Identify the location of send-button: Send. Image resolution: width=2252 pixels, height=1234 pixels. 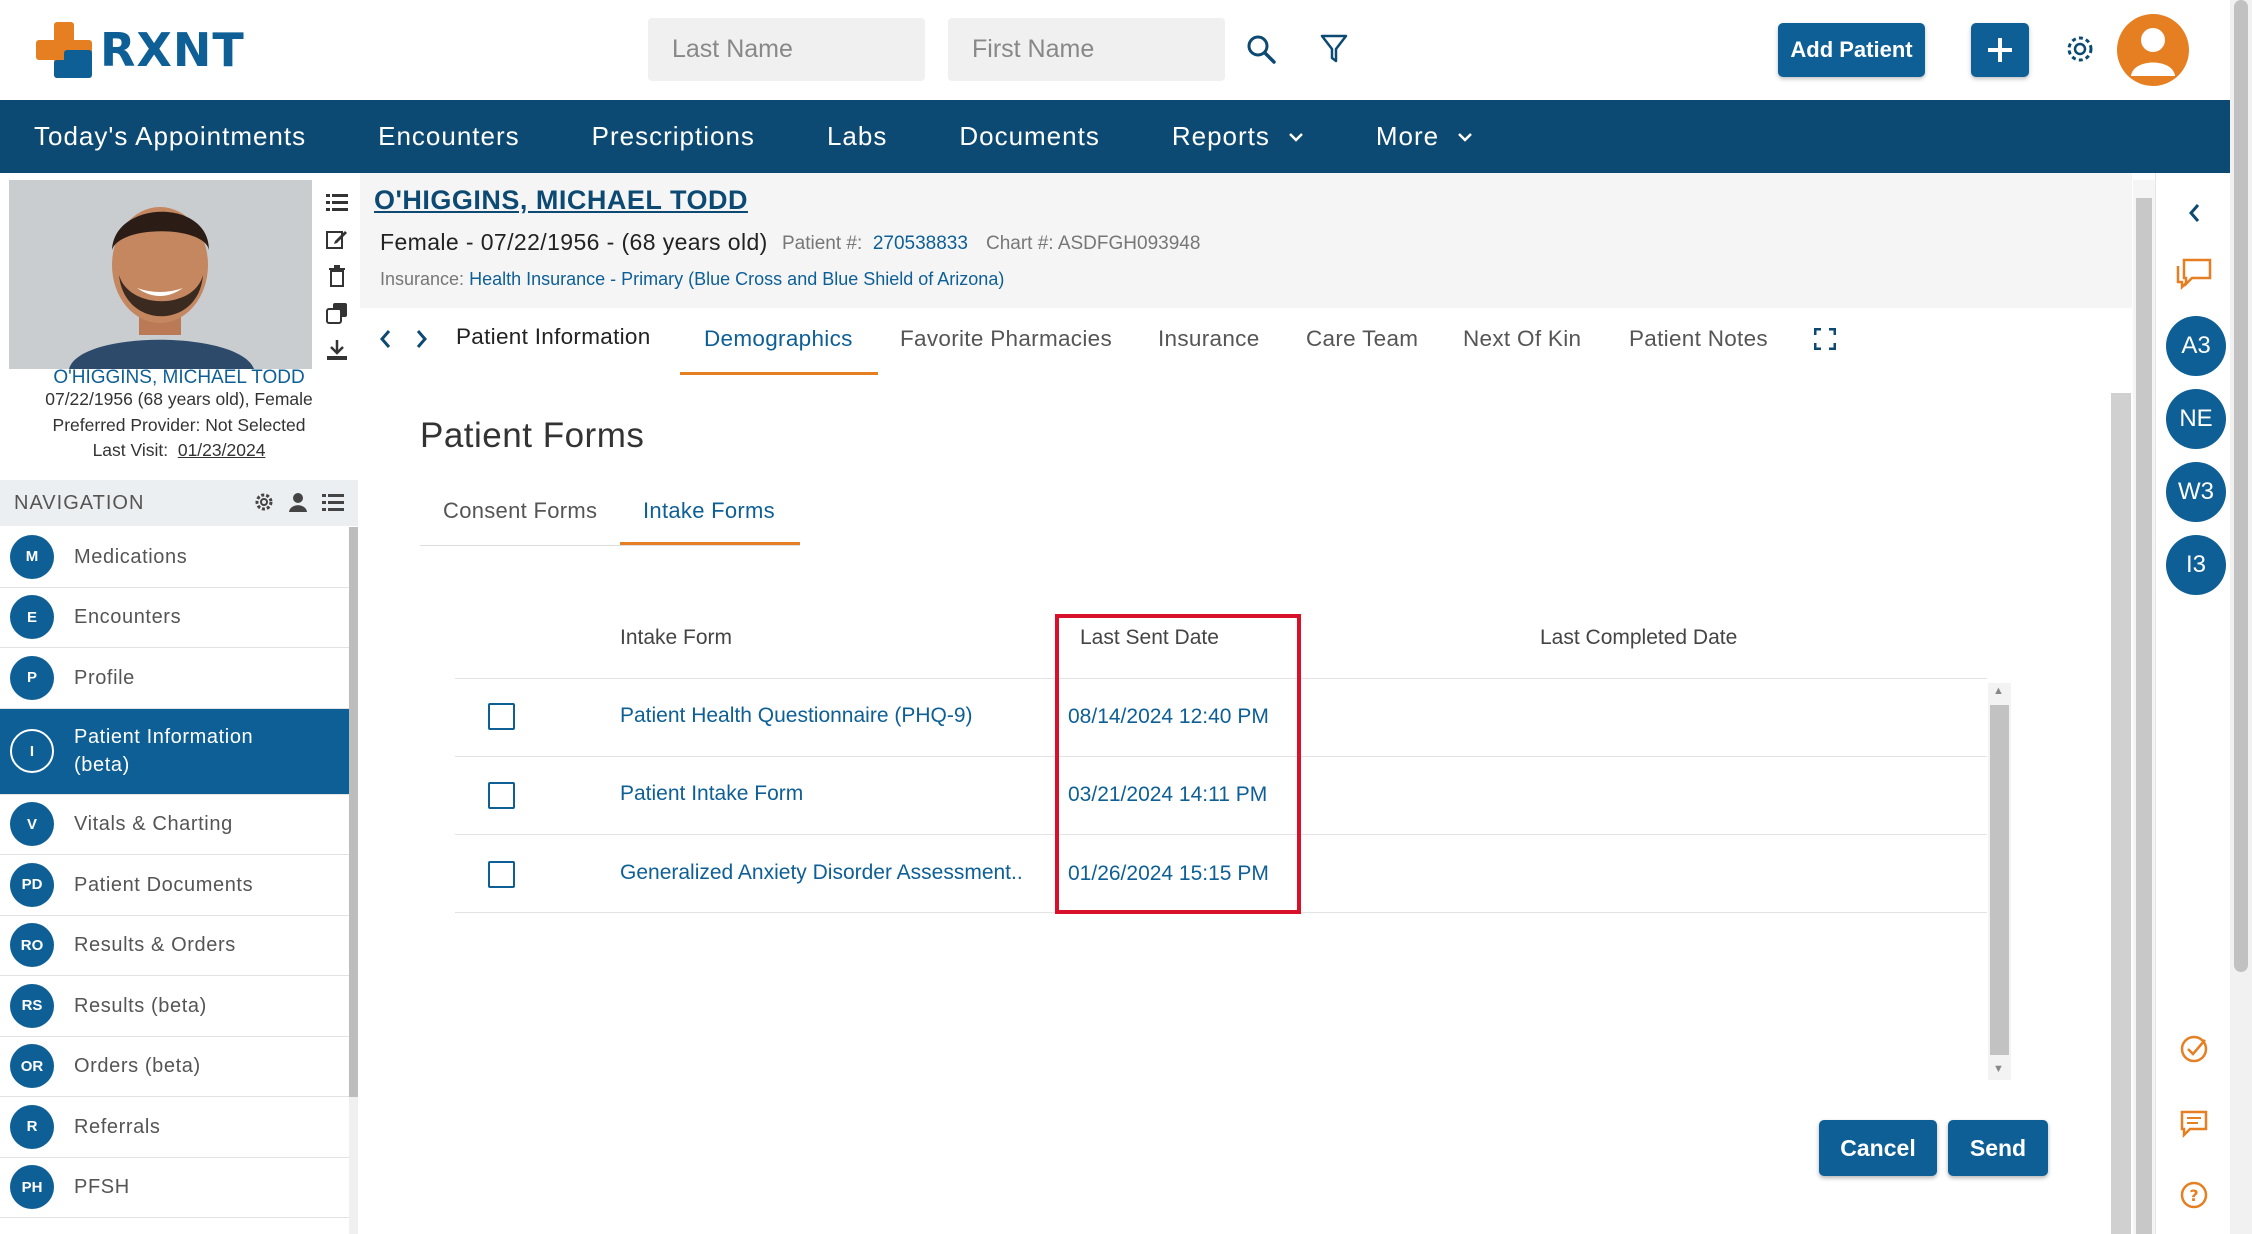
(1998, 1148).